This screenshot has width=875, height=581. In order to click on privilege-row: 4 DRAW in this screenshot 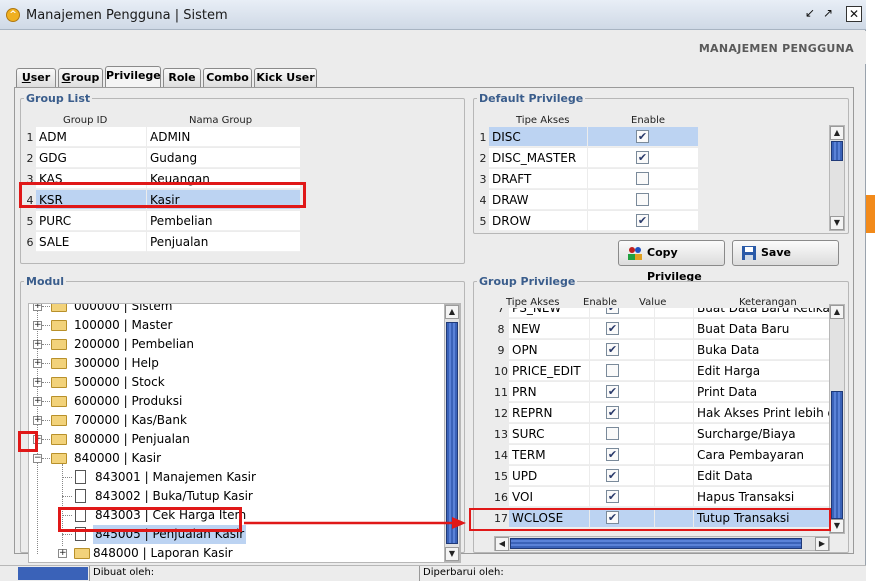, I will do `click(586, 200)`.